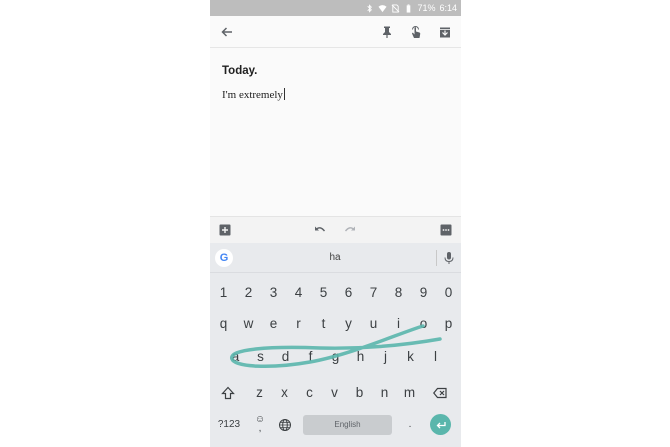 The height and width of the screenshot is (447, 670). Describe the element at coordinates (284, 392) in the screenshot. I see `letter-key: x` at that location.